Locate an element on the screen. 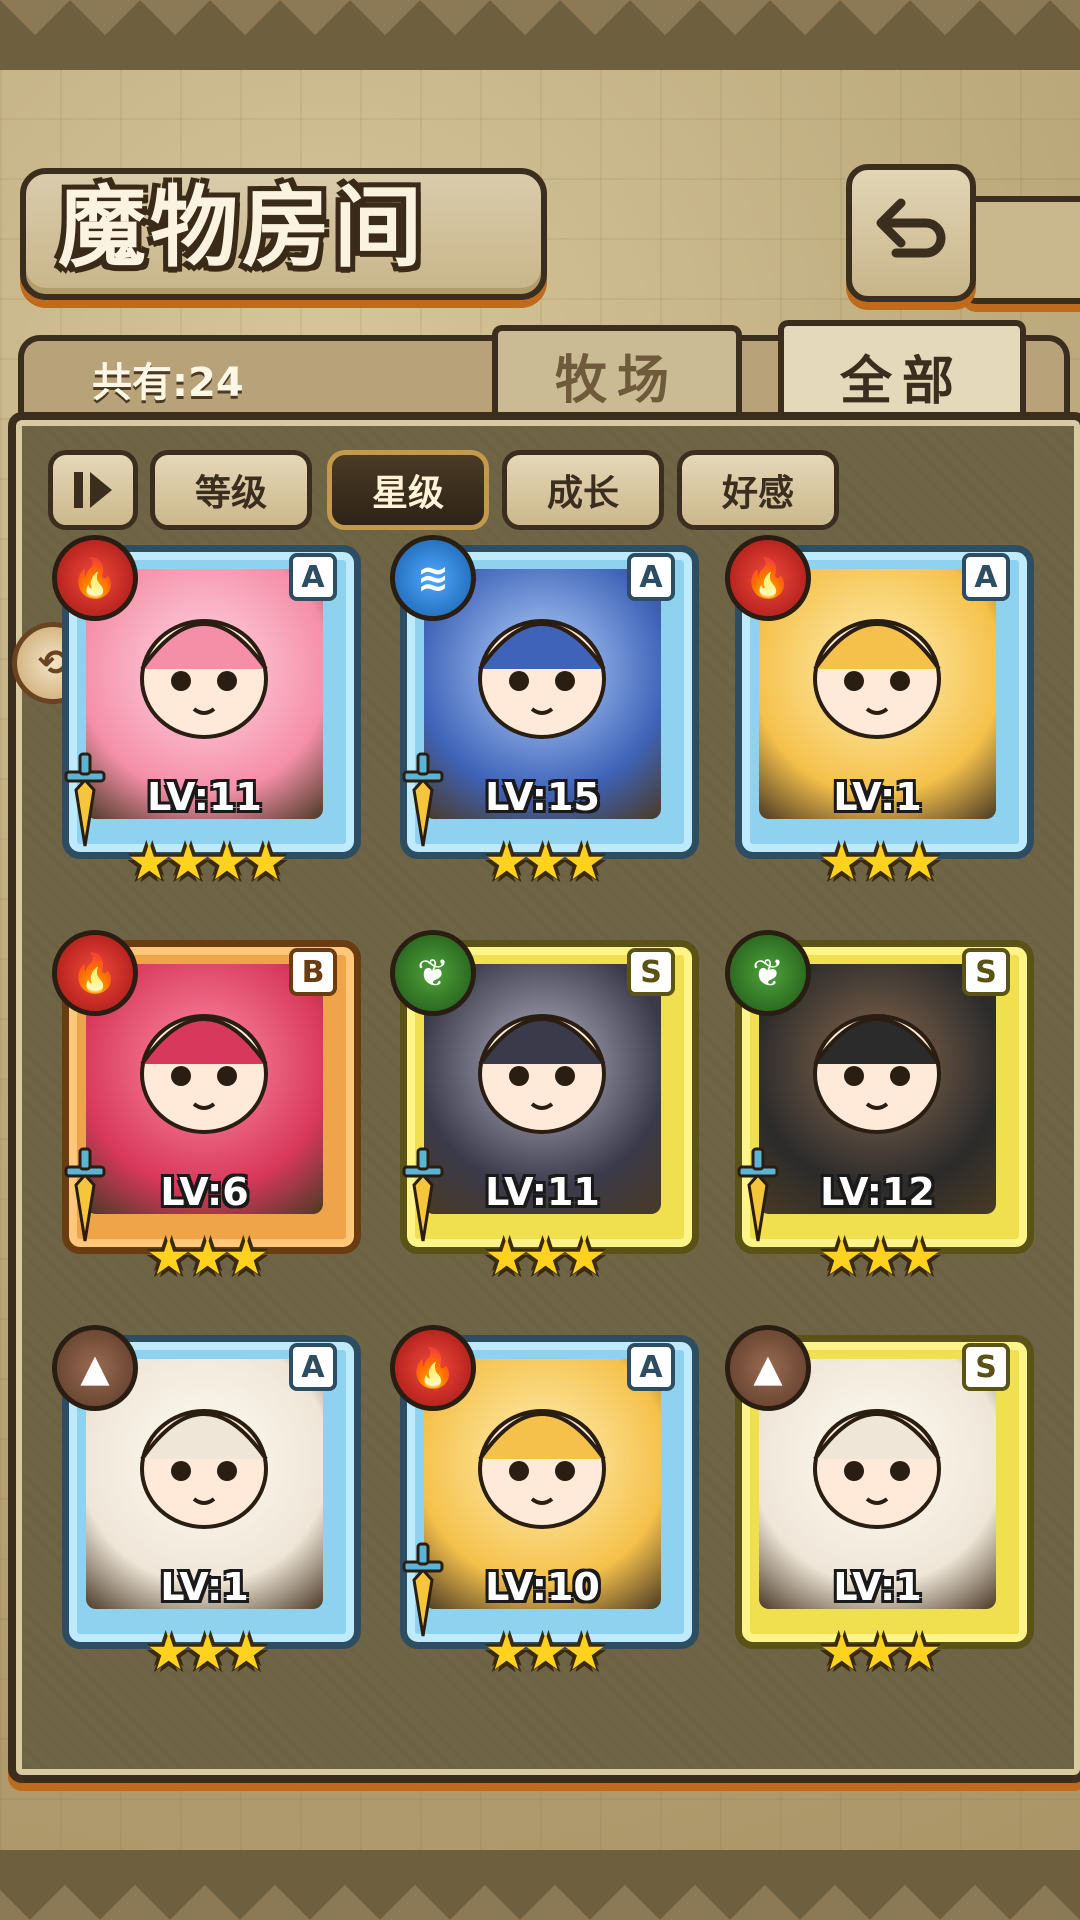  bottom-border is located at coordinates (540, 1885).